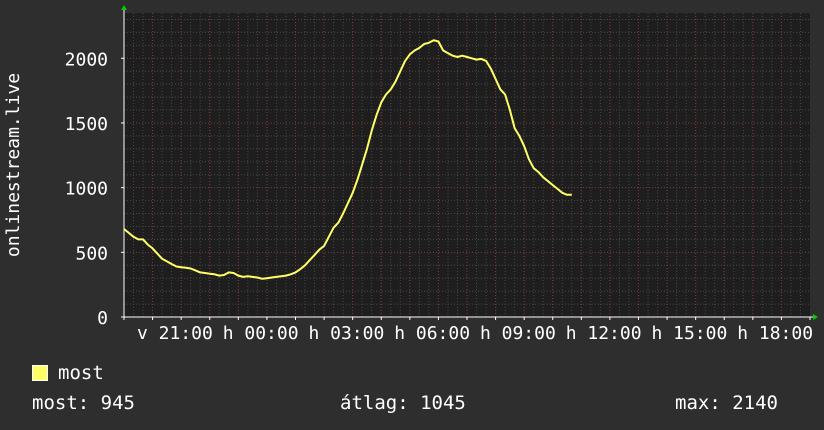 The width and height of the screenshot is (824, 430). Describe the element at coordinates (13, 165) in the screenshot. I see `y-axis-label: onlinestream.live` at that location.